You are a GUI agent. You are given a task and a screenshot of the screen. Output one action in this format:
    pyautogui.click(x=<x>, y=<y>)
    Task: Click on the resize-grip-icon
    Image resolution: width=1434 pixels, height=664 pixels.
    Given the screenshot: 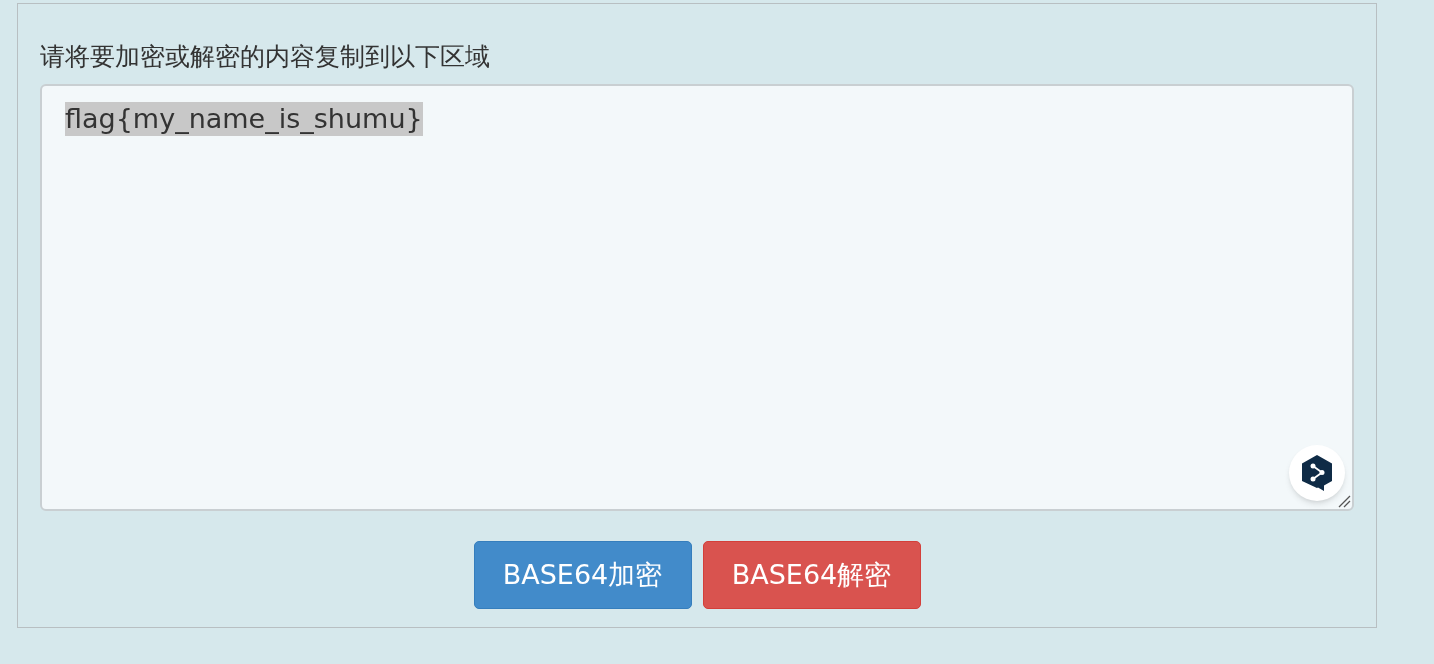 What is the action you would take?
    pyautogui.click(x=1344, y=501)
    